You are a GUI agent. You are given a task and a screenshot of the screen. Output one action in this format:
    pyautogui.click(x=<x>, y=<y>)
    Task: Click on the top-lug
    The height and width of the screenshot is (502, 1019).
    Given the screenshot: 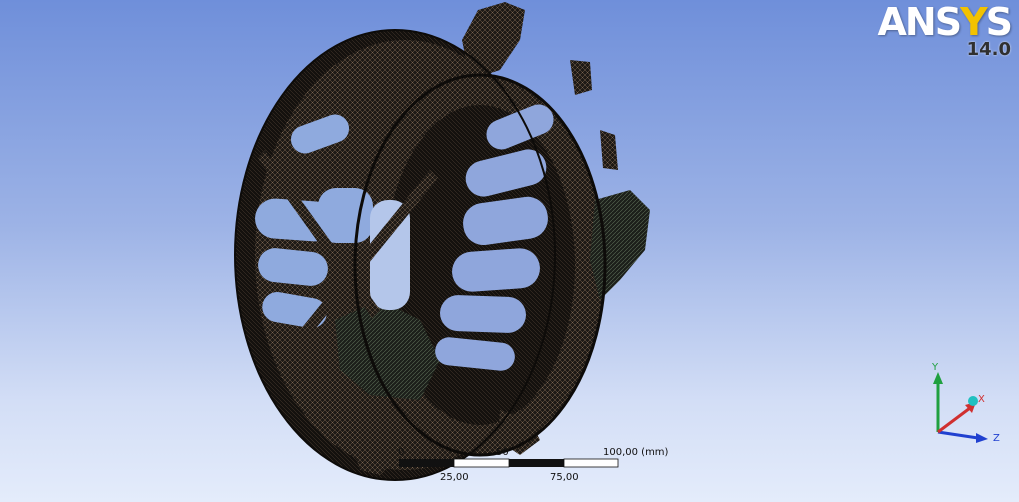 What is the action you would take?
    pyautogui.click(x=493, y=41)
    